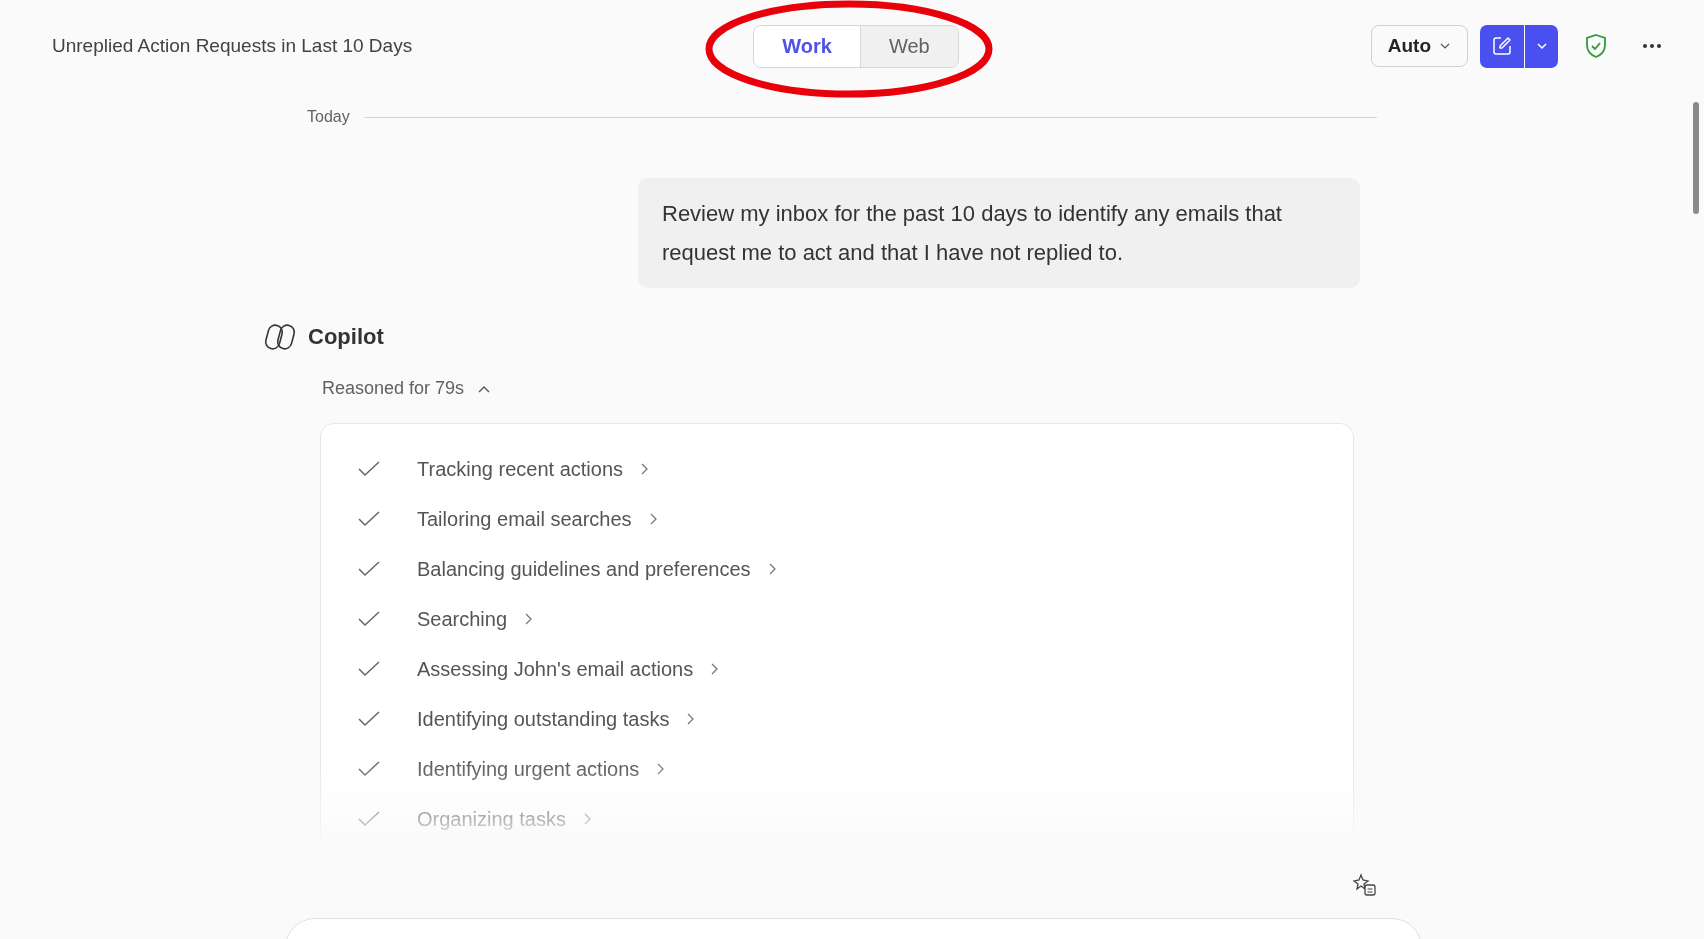 This screenshot has width=1704, height=939. I want to click on assistant-name: Copilot, so click(346, 337).